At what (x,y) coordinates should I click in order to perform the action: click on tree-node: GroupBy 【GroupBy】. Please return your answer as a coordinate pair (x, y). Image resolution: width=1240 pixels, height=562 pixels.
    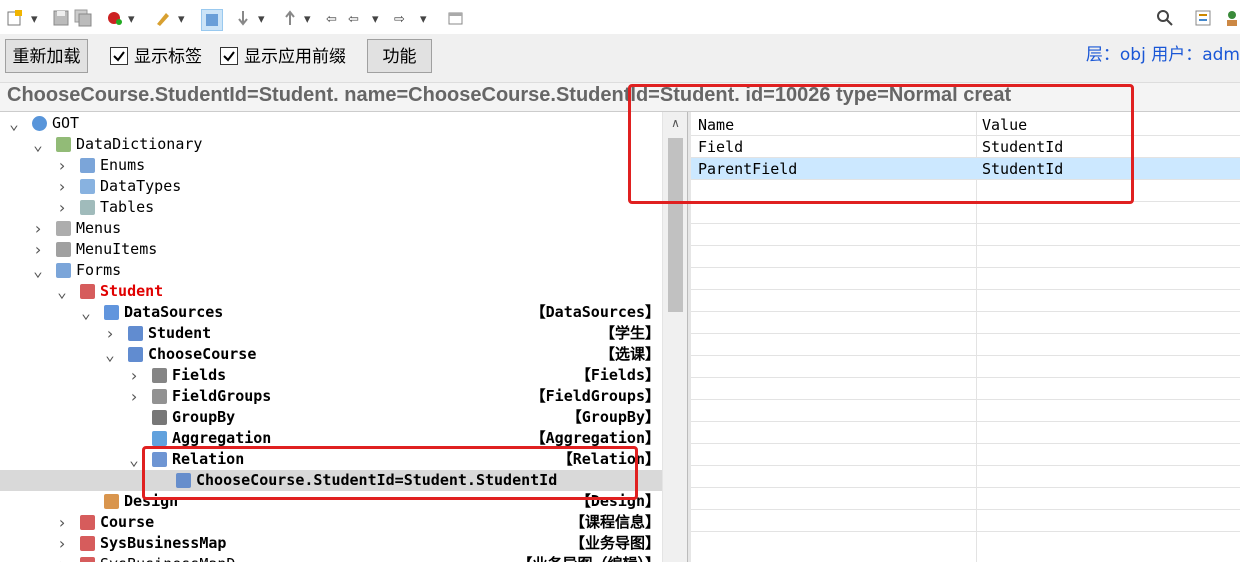
    Looking at the image, I should click on (331, 417).